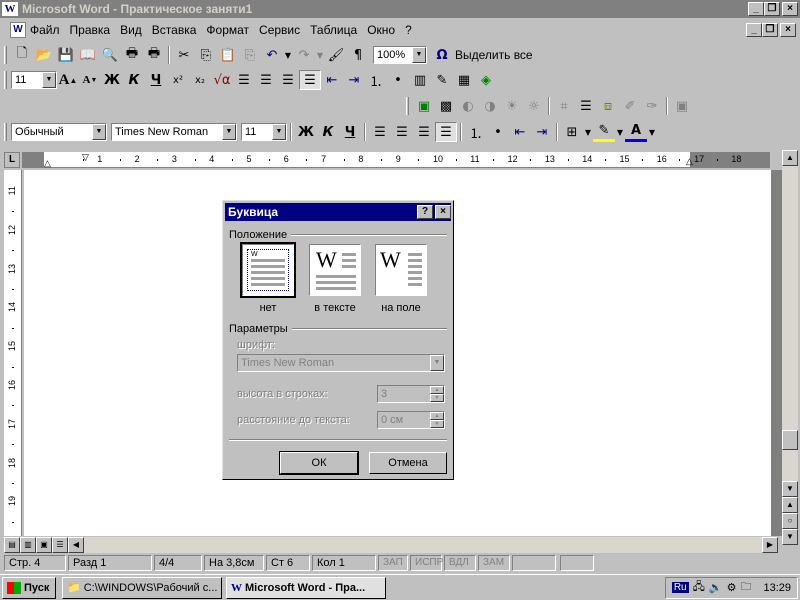  What do you see at coordinates (304, 55) in the screenshot?
I see `redo-icon: ↷` at bounding box center [304, 55].